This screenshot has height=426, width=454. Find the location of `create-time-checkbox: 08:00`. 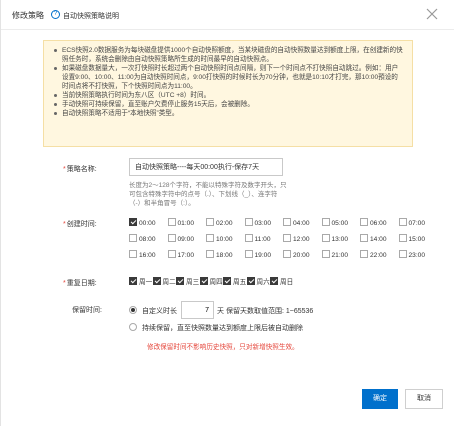

create-time-checkbox: 08:00 is located at coordinates (142, 239).